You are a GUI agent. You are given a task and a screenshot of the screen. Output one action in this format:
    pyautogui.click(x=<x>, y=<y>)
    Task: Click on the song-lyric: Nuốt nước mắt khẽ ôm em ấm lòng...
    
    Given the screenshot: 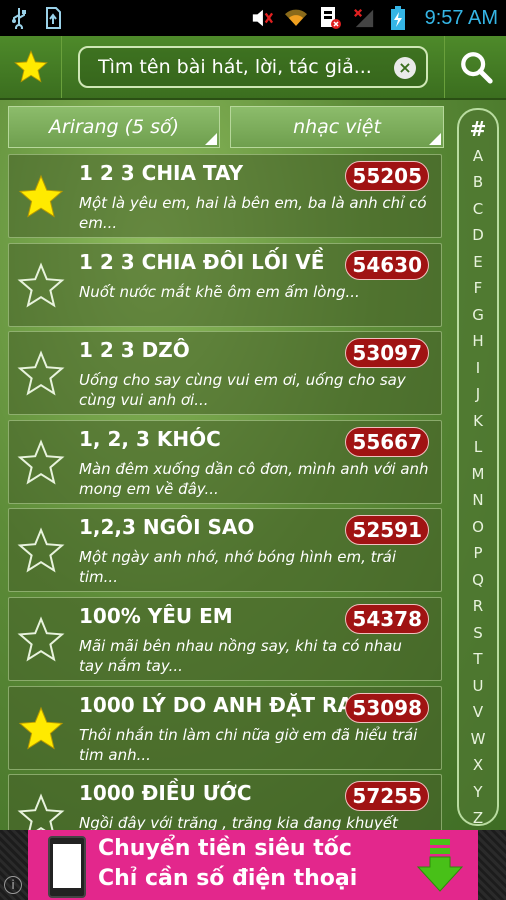 What is the action you would take?
    pyautogui.click(x=219, y=291)
    